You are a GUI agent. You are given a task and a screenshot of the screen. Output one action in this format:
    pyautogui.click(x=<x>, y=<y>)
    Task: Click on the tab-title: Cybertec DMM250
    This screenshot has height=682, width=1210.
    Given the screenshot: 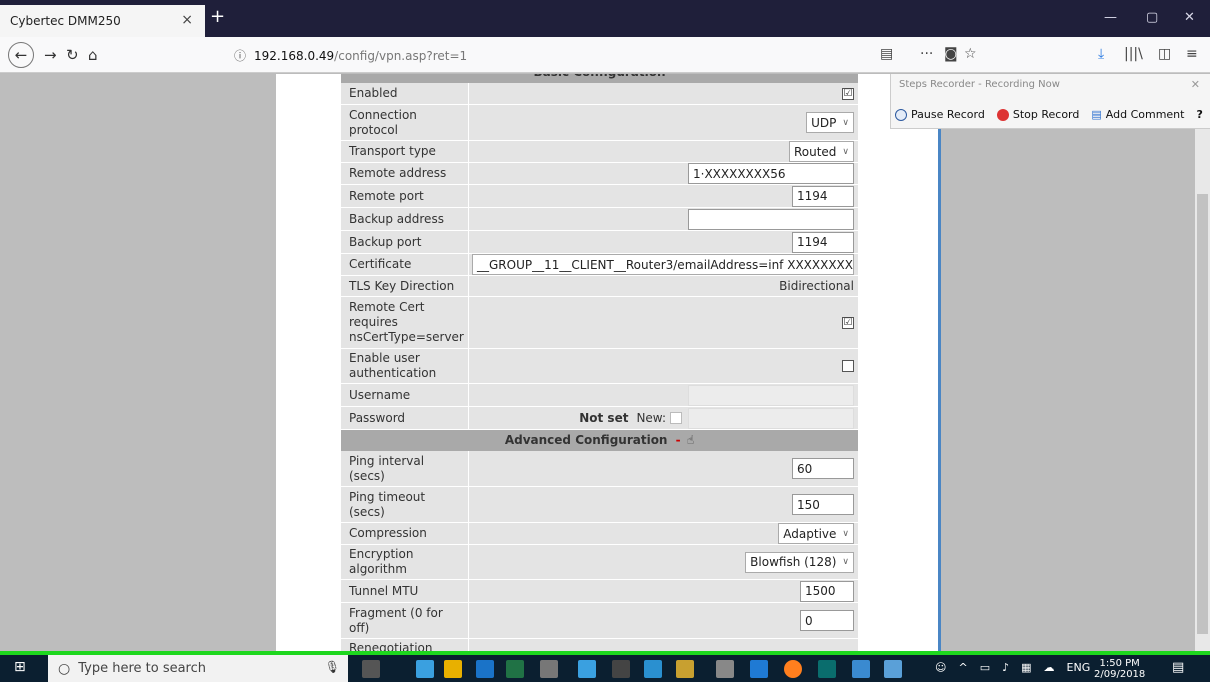 What is the action you would take?
    pyautogui.click(x=65, y=21)
    